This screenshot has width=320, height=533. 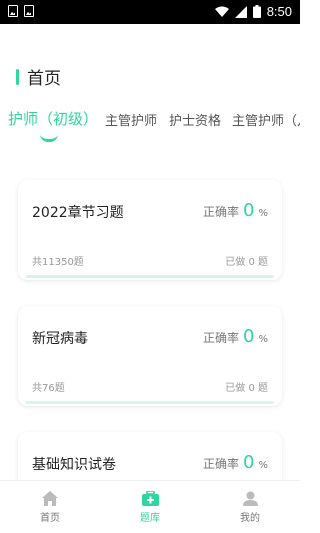 What do you see at coordinates (150, 518) in the screenshot?
I see `nav-question-bank-label: 题库` at bounding box center [150, 518].